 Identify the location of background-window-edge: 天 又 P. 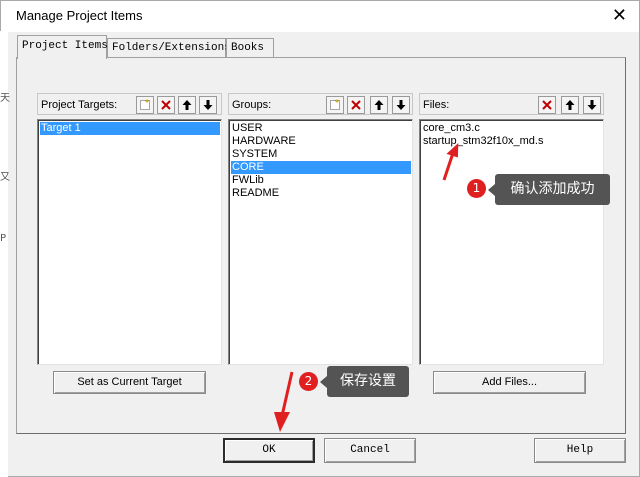
(5, 254).